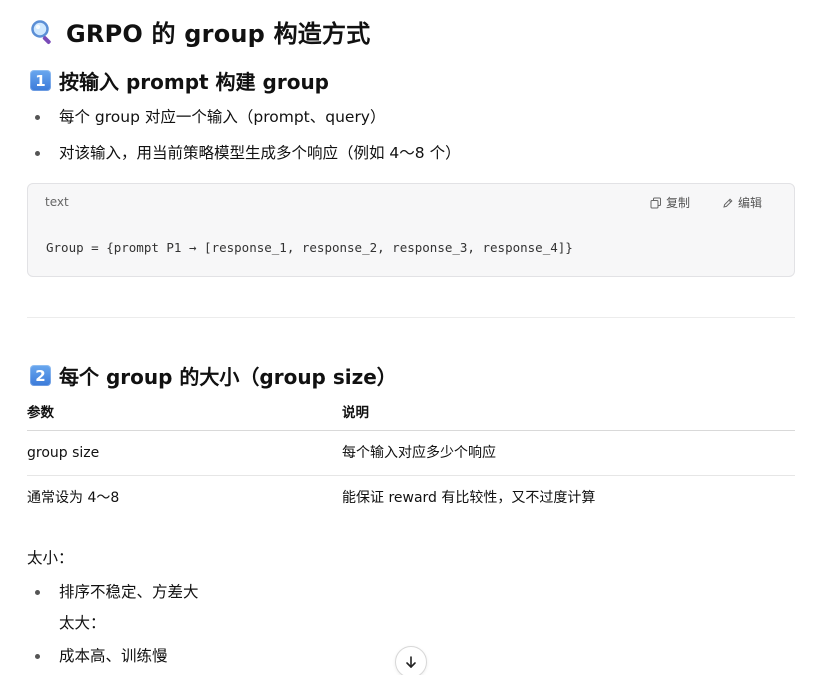 The image size is (830, 675). I want to click on table-row: group size 每个输入对应多少个响应, so click(411, 453).